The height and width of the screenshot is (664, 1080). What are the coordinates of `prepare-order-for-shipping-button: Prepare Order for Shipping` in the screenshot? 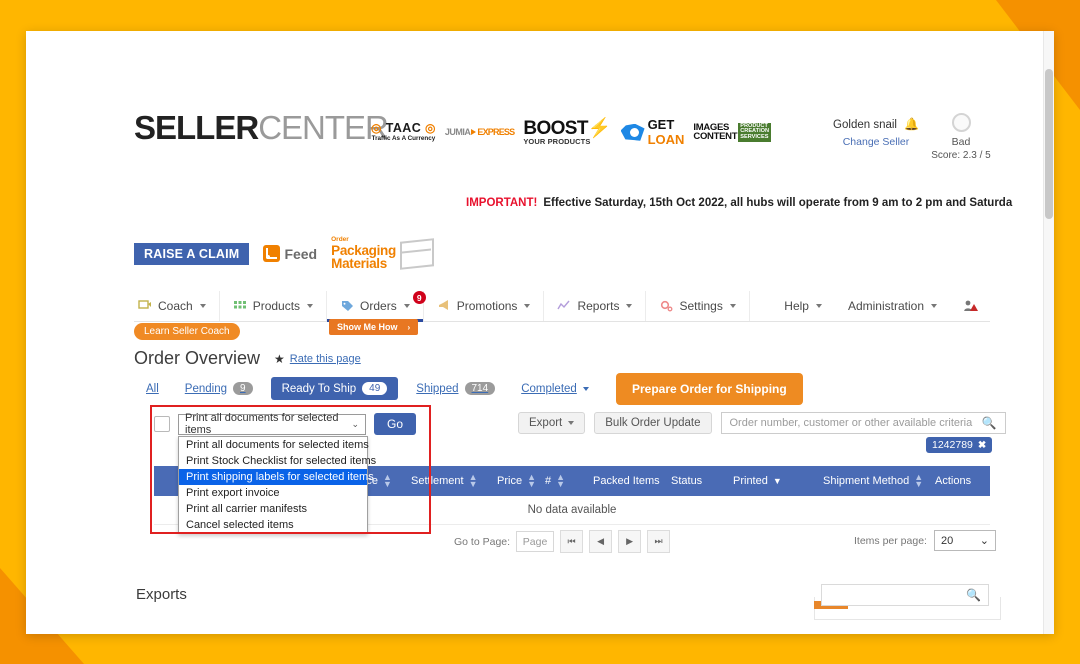 It's located at (709, 389).